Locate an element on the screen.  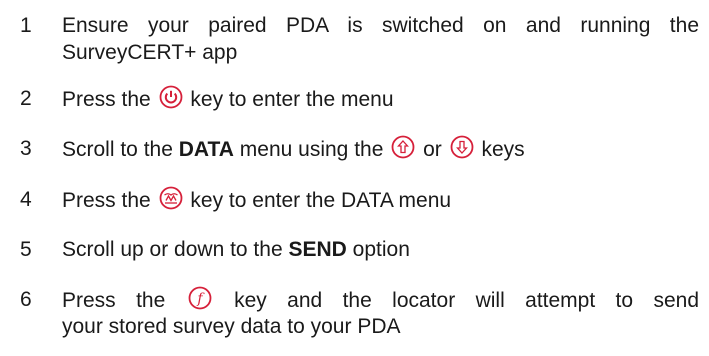
step-text-post: key and the locator will attempt to send is located at coordinates (467, 300).